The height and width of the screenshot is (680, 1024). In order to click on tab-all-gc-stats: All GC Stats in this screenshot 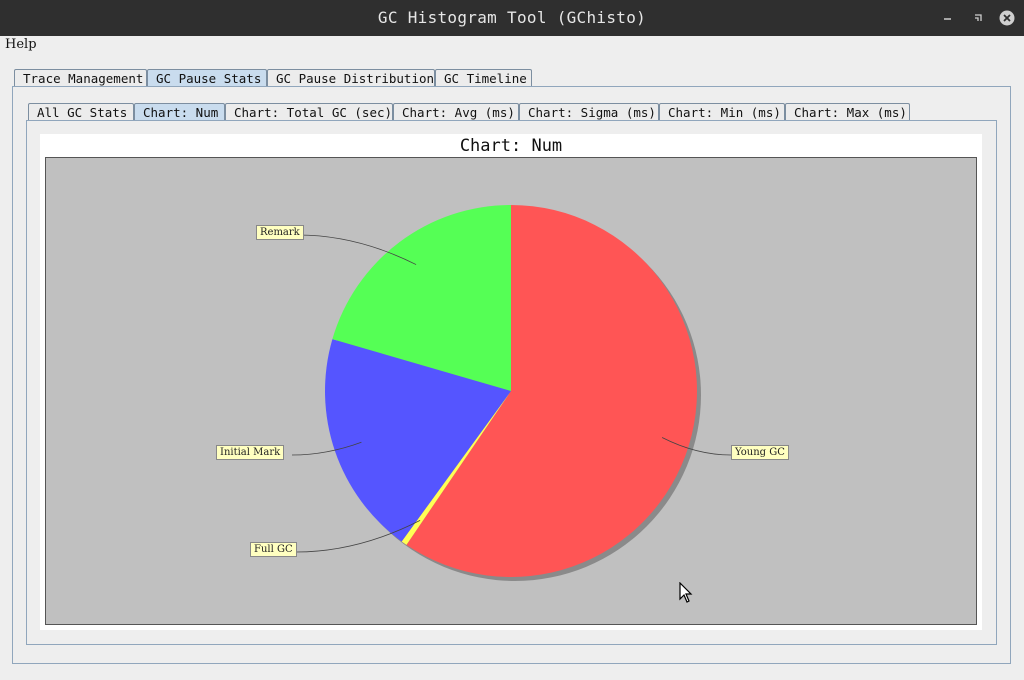, I will do `click(81, 111)`.